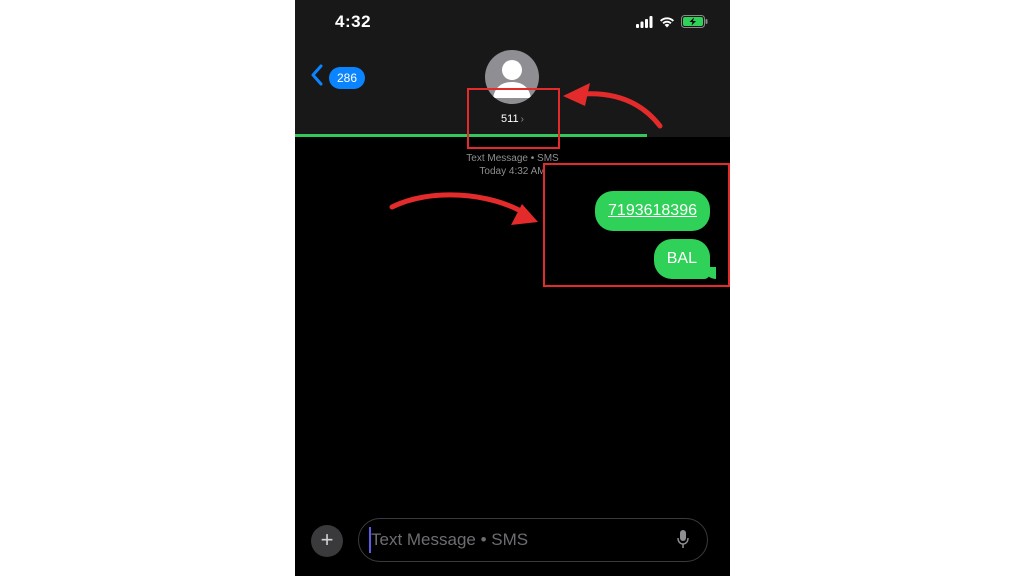 The image size is (1024, 576). Describe the element at coordinates (512, 171) in the screenshot. I see `message-timestamp: Today 4:32 AM` at that location.